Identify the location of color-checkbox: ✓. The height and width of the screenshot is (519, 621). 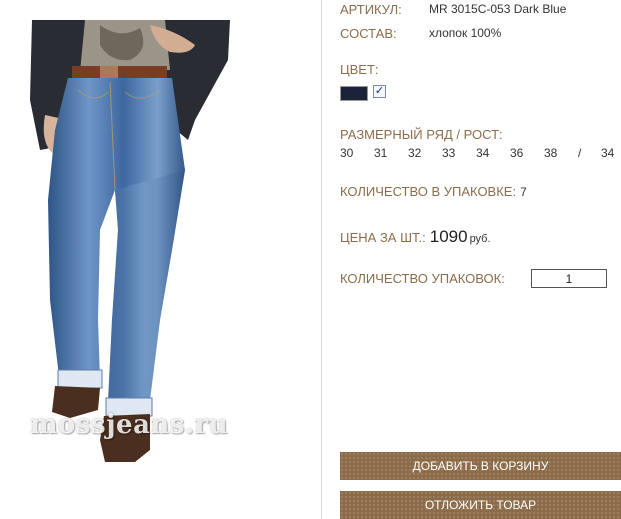
(379, 91).